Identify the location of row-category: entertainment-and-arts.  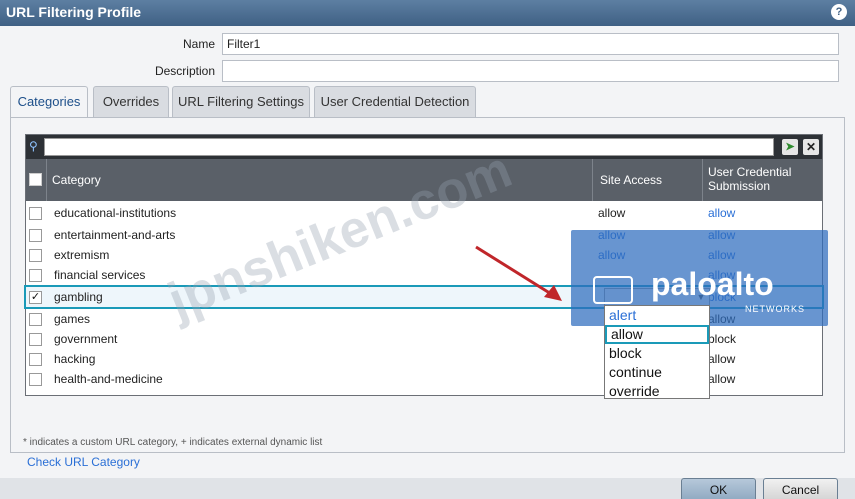
(115, 235).